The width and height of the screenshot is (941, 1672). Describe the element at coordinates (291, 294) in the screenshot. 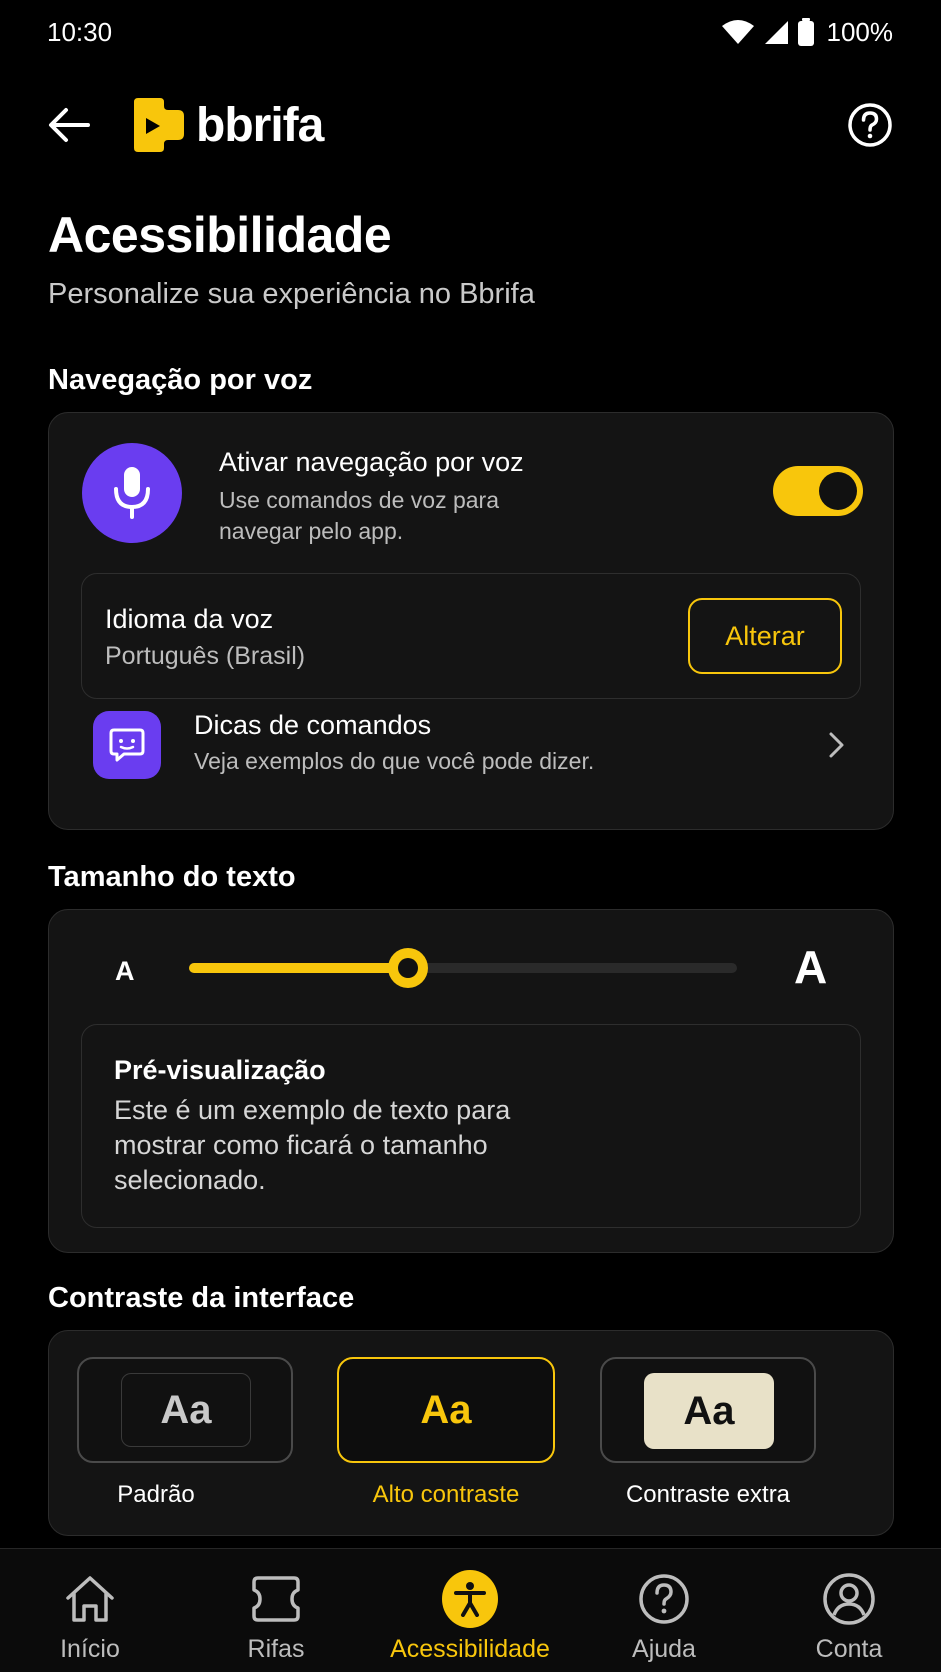

I see `page-subtitle: Personalize sua experiência no Bbrifa` at that location.